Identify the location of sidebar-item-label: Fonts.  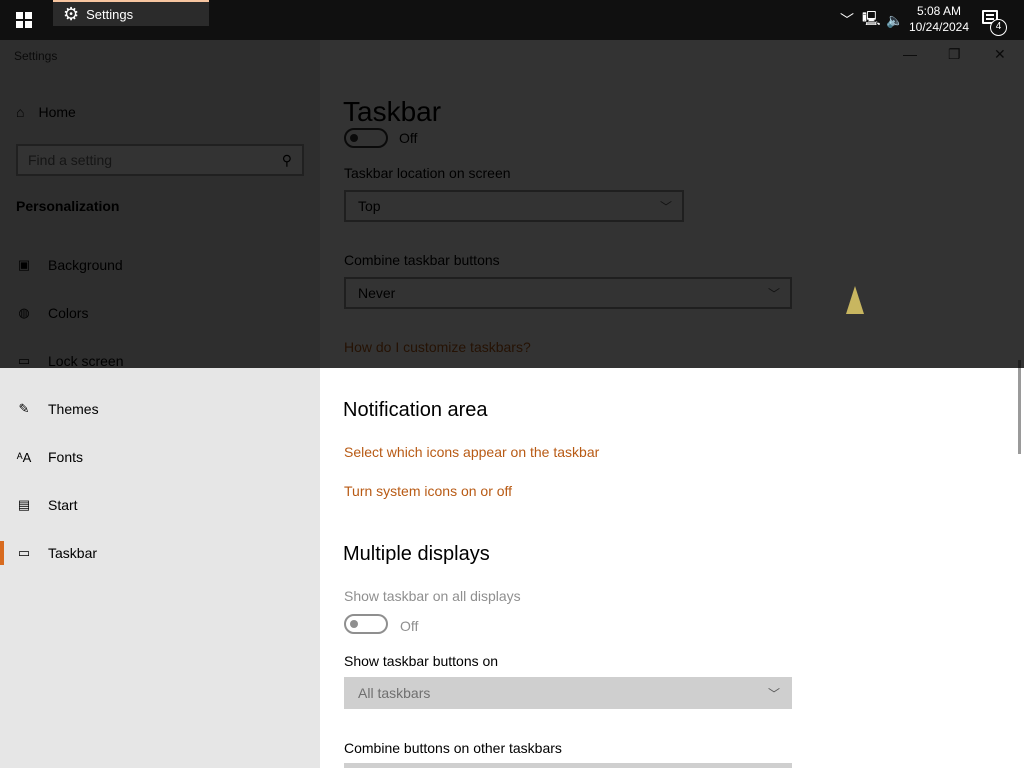
(66, 457).